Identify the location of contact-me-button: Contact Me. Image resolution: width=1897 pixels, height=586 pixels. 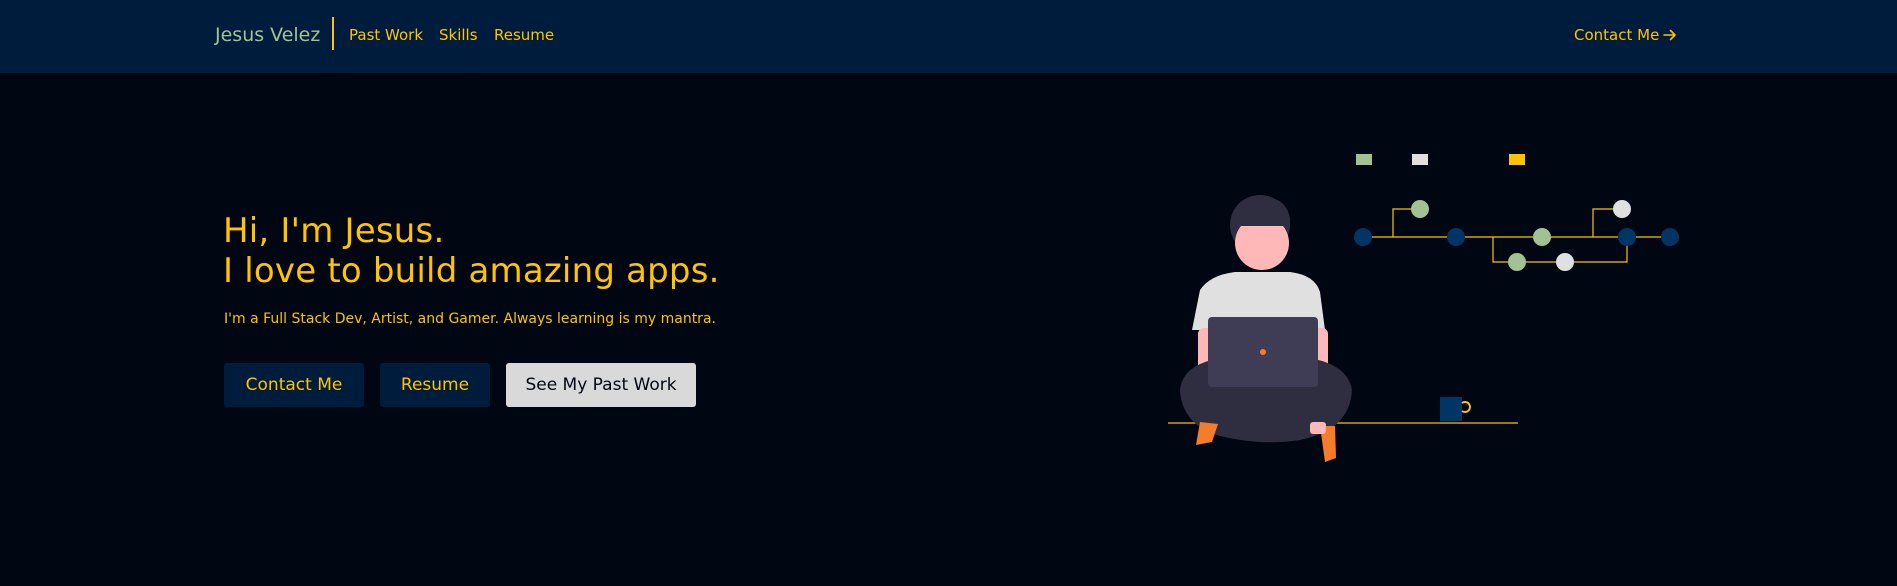
(294, 385).